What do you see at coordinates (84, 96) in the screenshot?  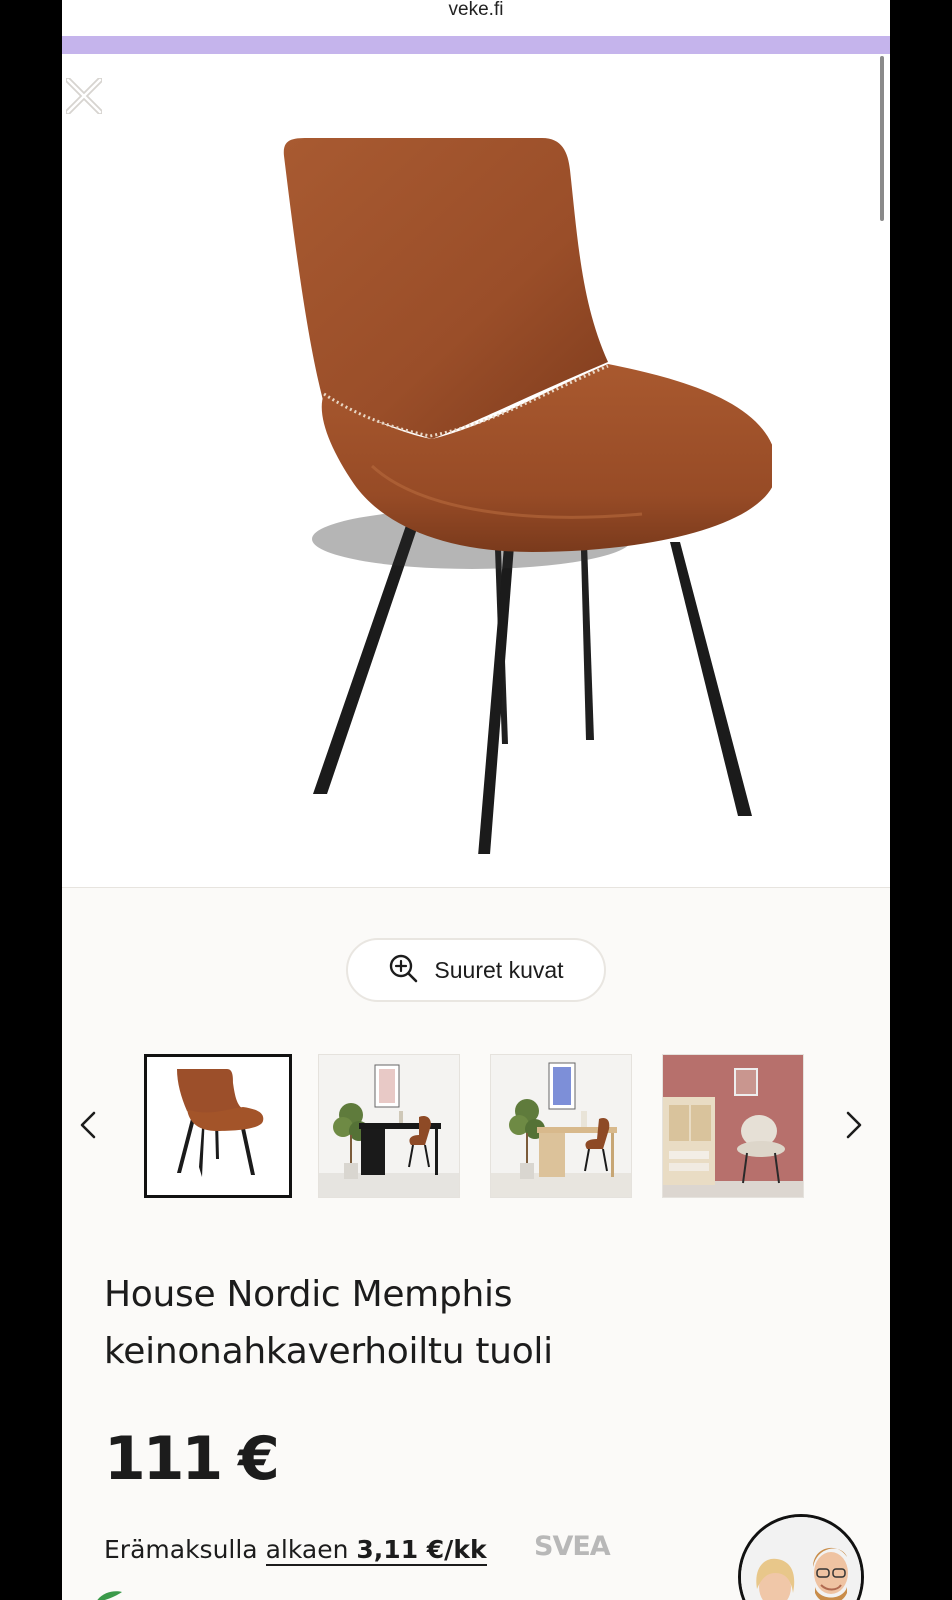 I see `close-icon` at bounding box center [84, 96].